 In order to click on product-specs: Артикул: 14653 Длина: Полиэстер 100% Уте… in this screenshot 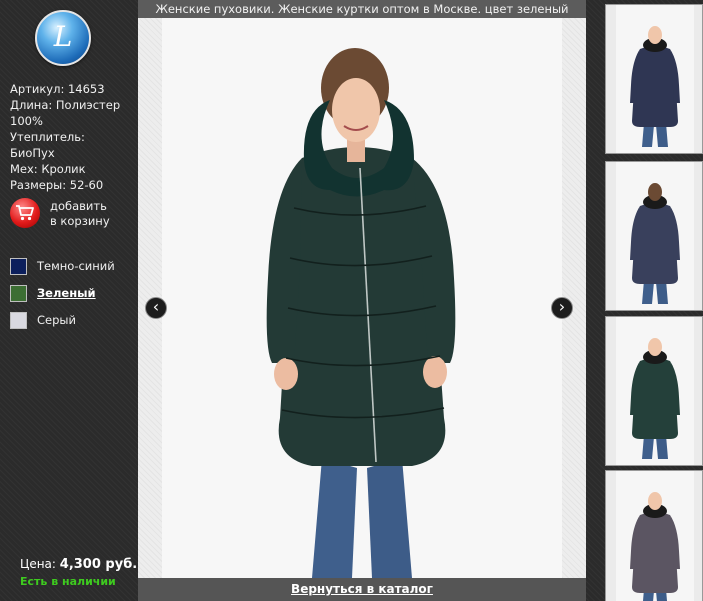, I will do `click(72, 137)`.